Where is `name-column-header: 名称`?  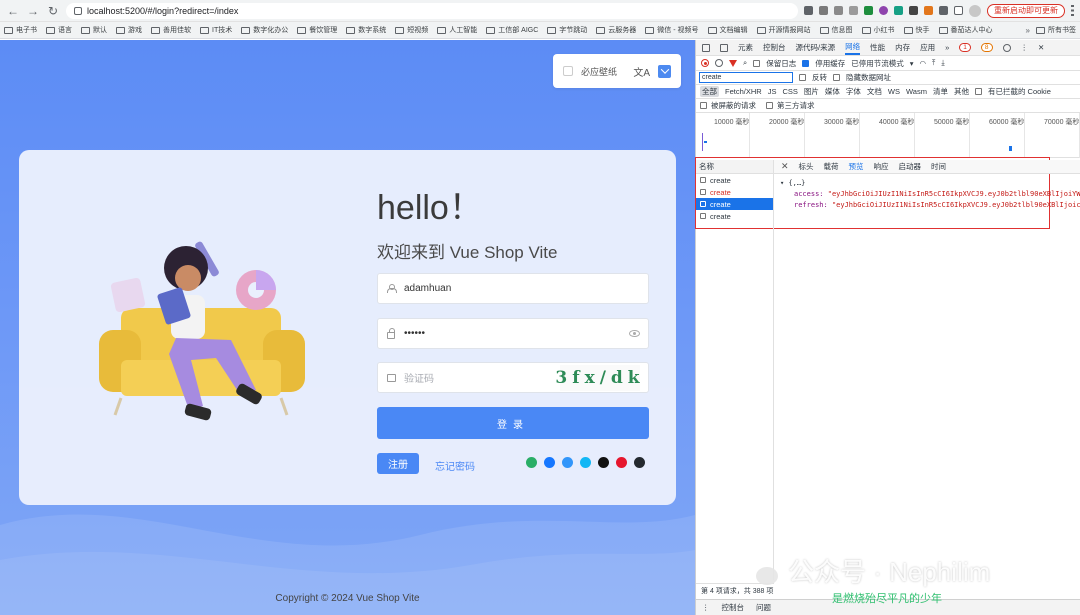
name-column-header: 名称 is located at coordinates (734, 167).